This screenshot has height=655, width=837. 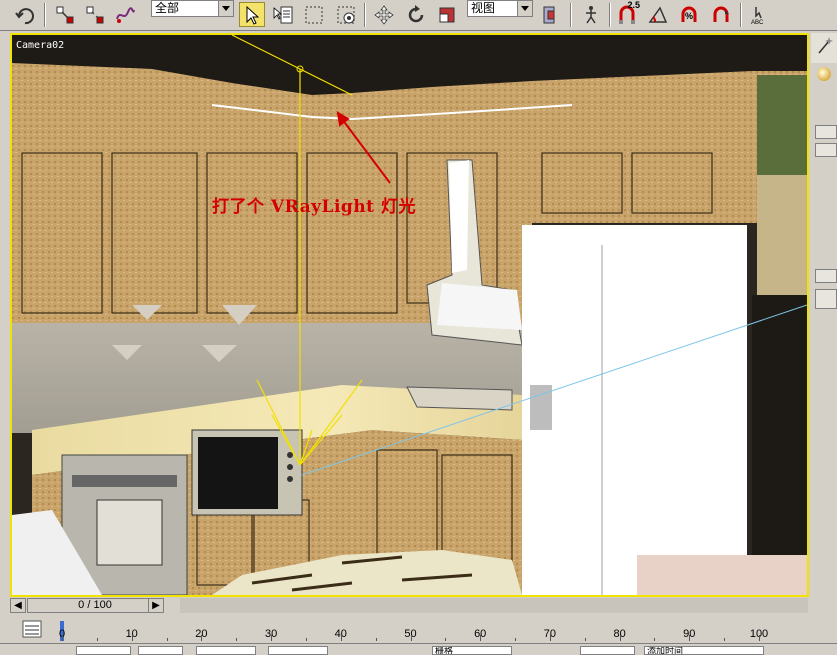 I want to click on left-strip, so click(x=5, y=315).